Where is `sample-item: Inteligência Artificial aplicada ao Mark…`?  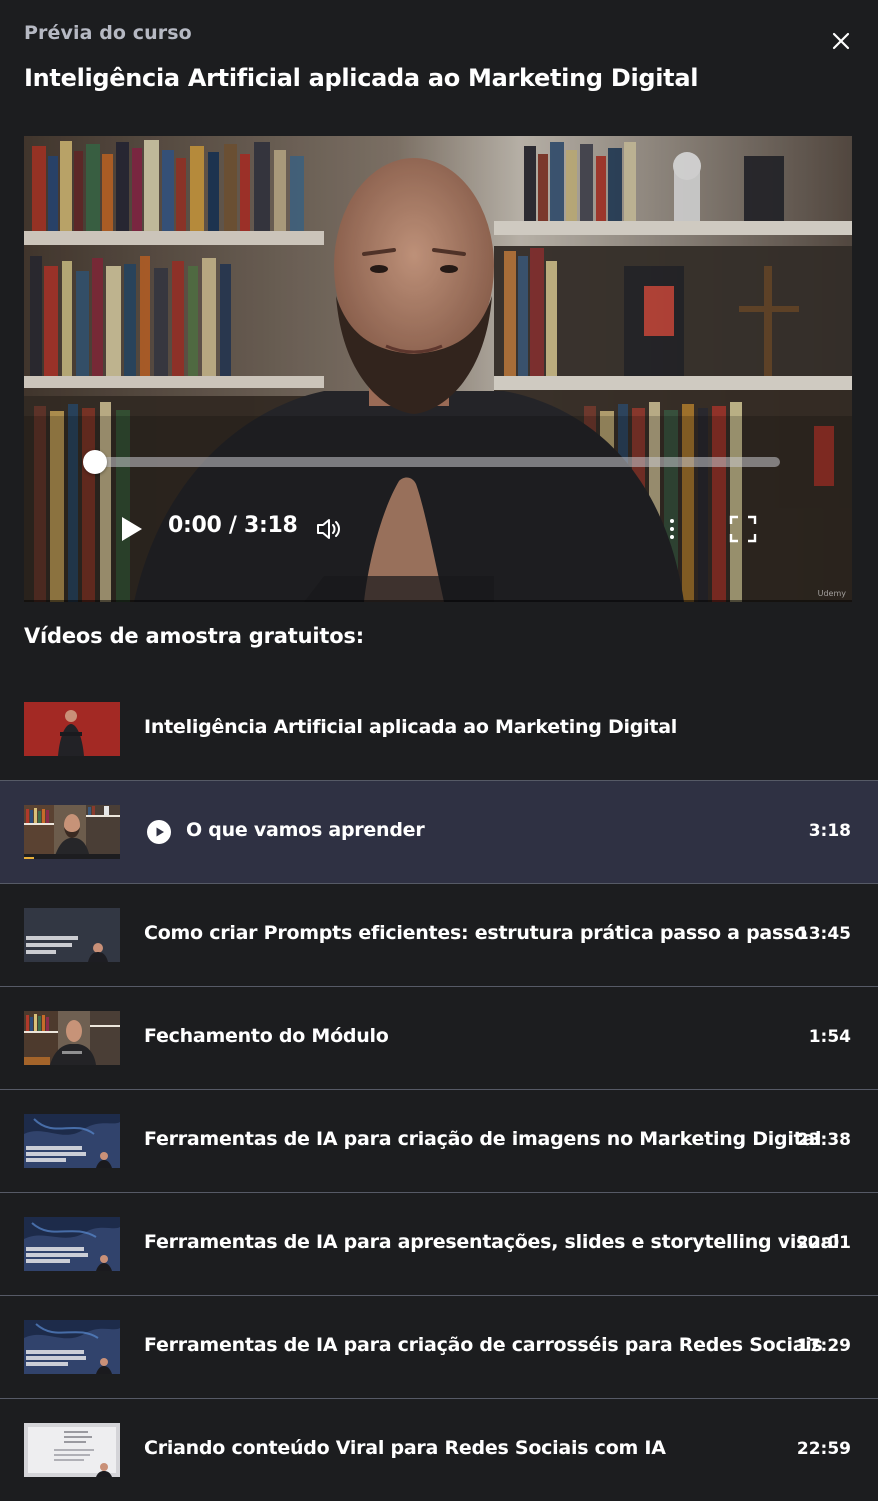
sample-item: Inteligência Artificial aplicada ao Mark… is located at coordinates (439, 729).